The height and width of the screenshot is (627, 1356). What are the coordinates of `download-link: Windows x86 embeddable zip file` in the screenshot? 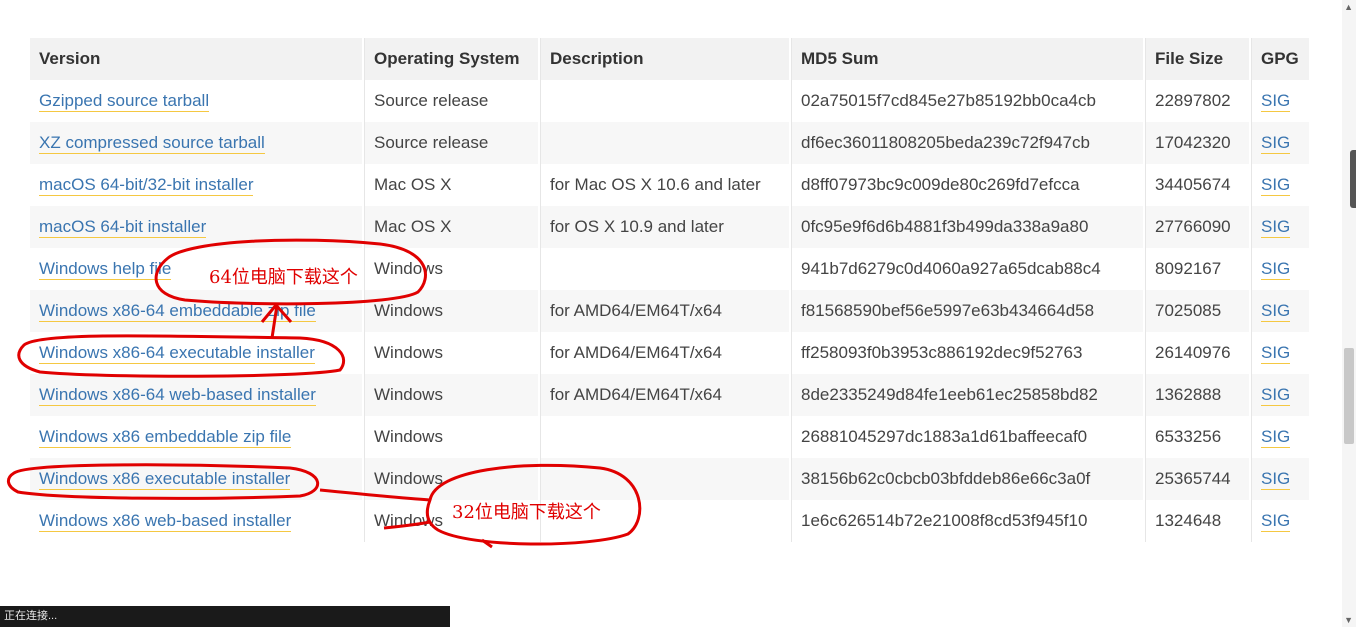 It's located at (165, 437).